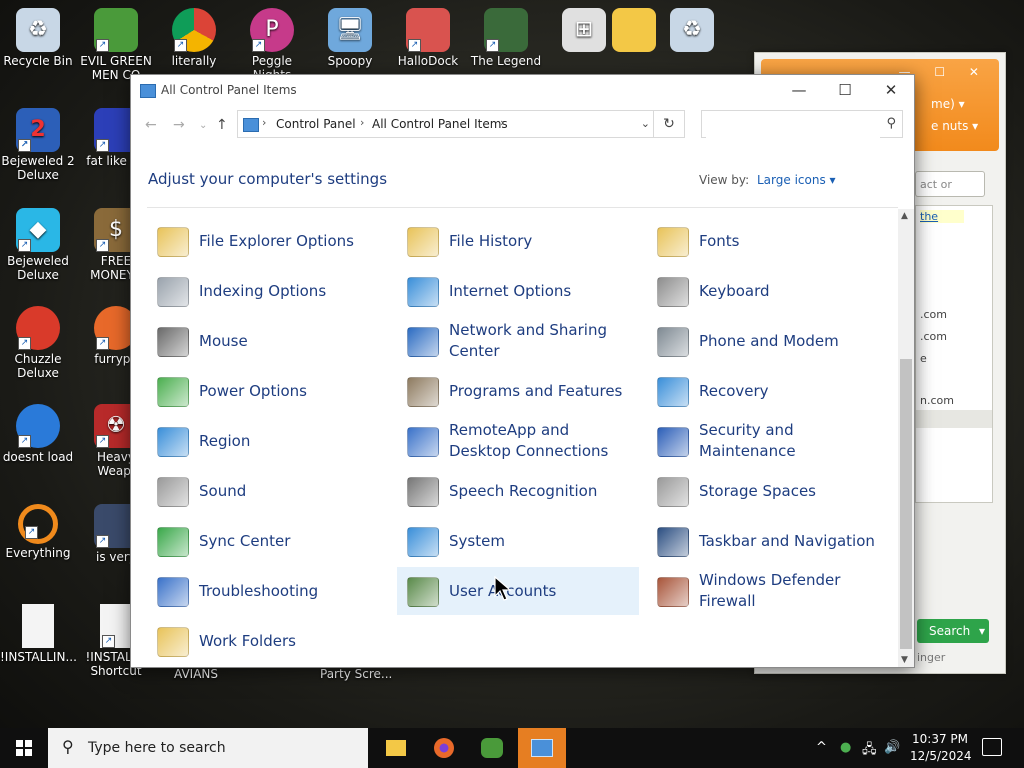  What do you see at coordinates (668, 124) in the screenshot?
I see `refresh-icon: ↻` at bounding box center [668, 124].